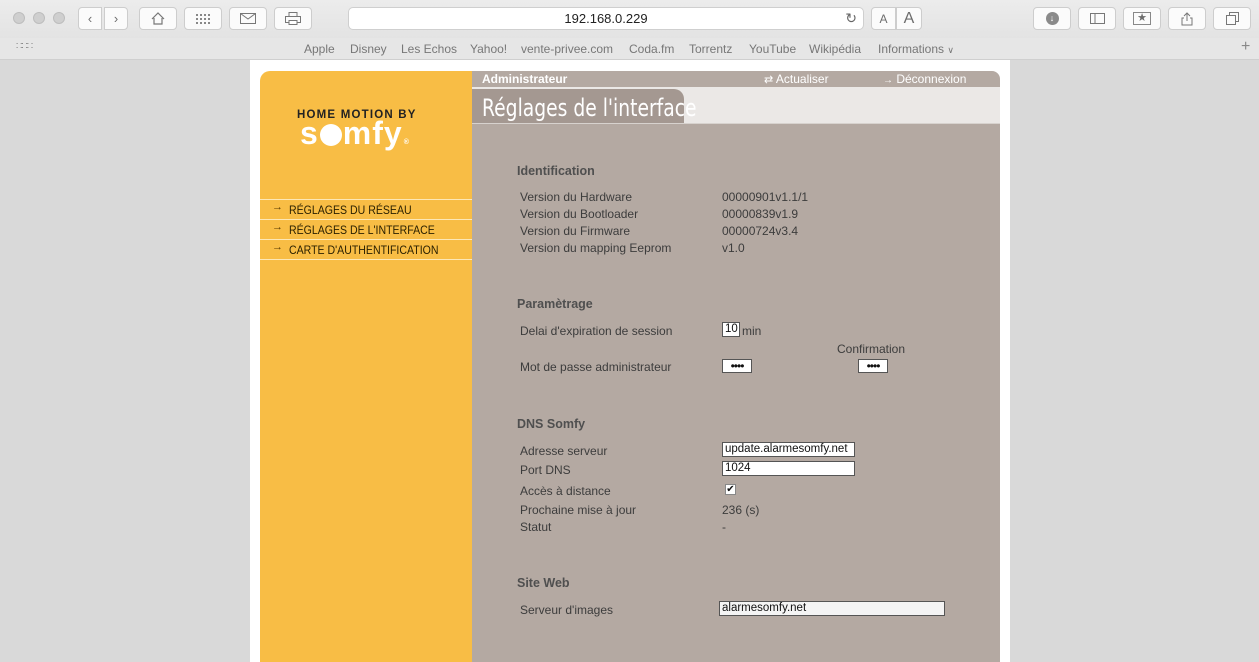 The height and width of the screenshot is (662, 1259). Describe the element at coordinates (731, 329) in the screenshot. I see `session-timeout-input: 10` at that location.